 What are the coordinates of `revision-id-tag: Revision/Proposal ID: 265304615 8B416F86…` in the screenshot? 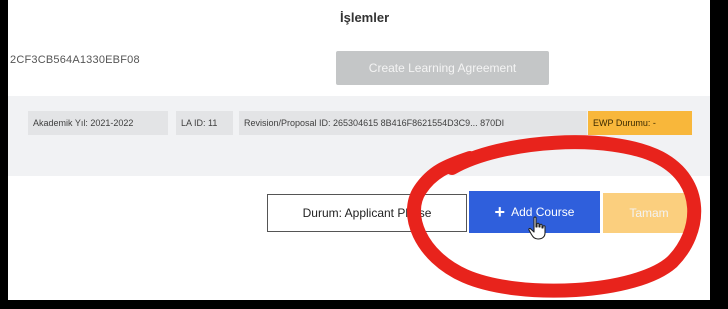 It's located at (413, 123).